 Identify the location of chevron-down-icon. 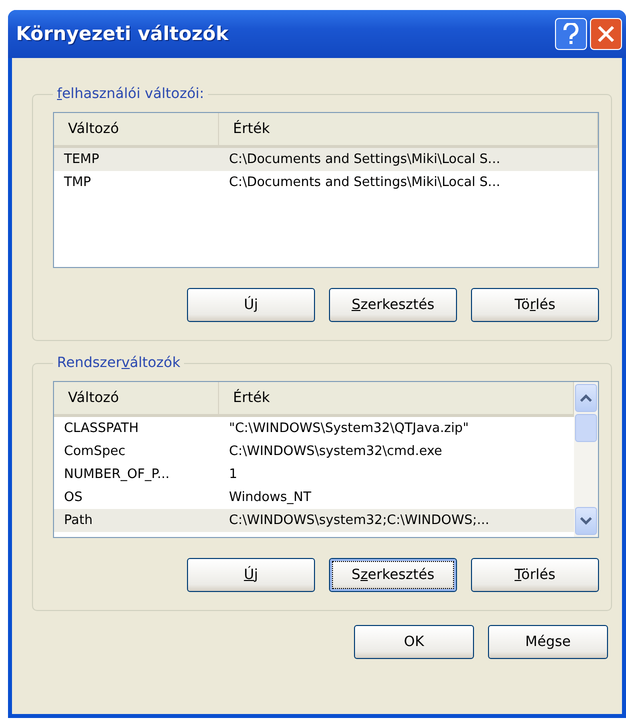
(586, 521).